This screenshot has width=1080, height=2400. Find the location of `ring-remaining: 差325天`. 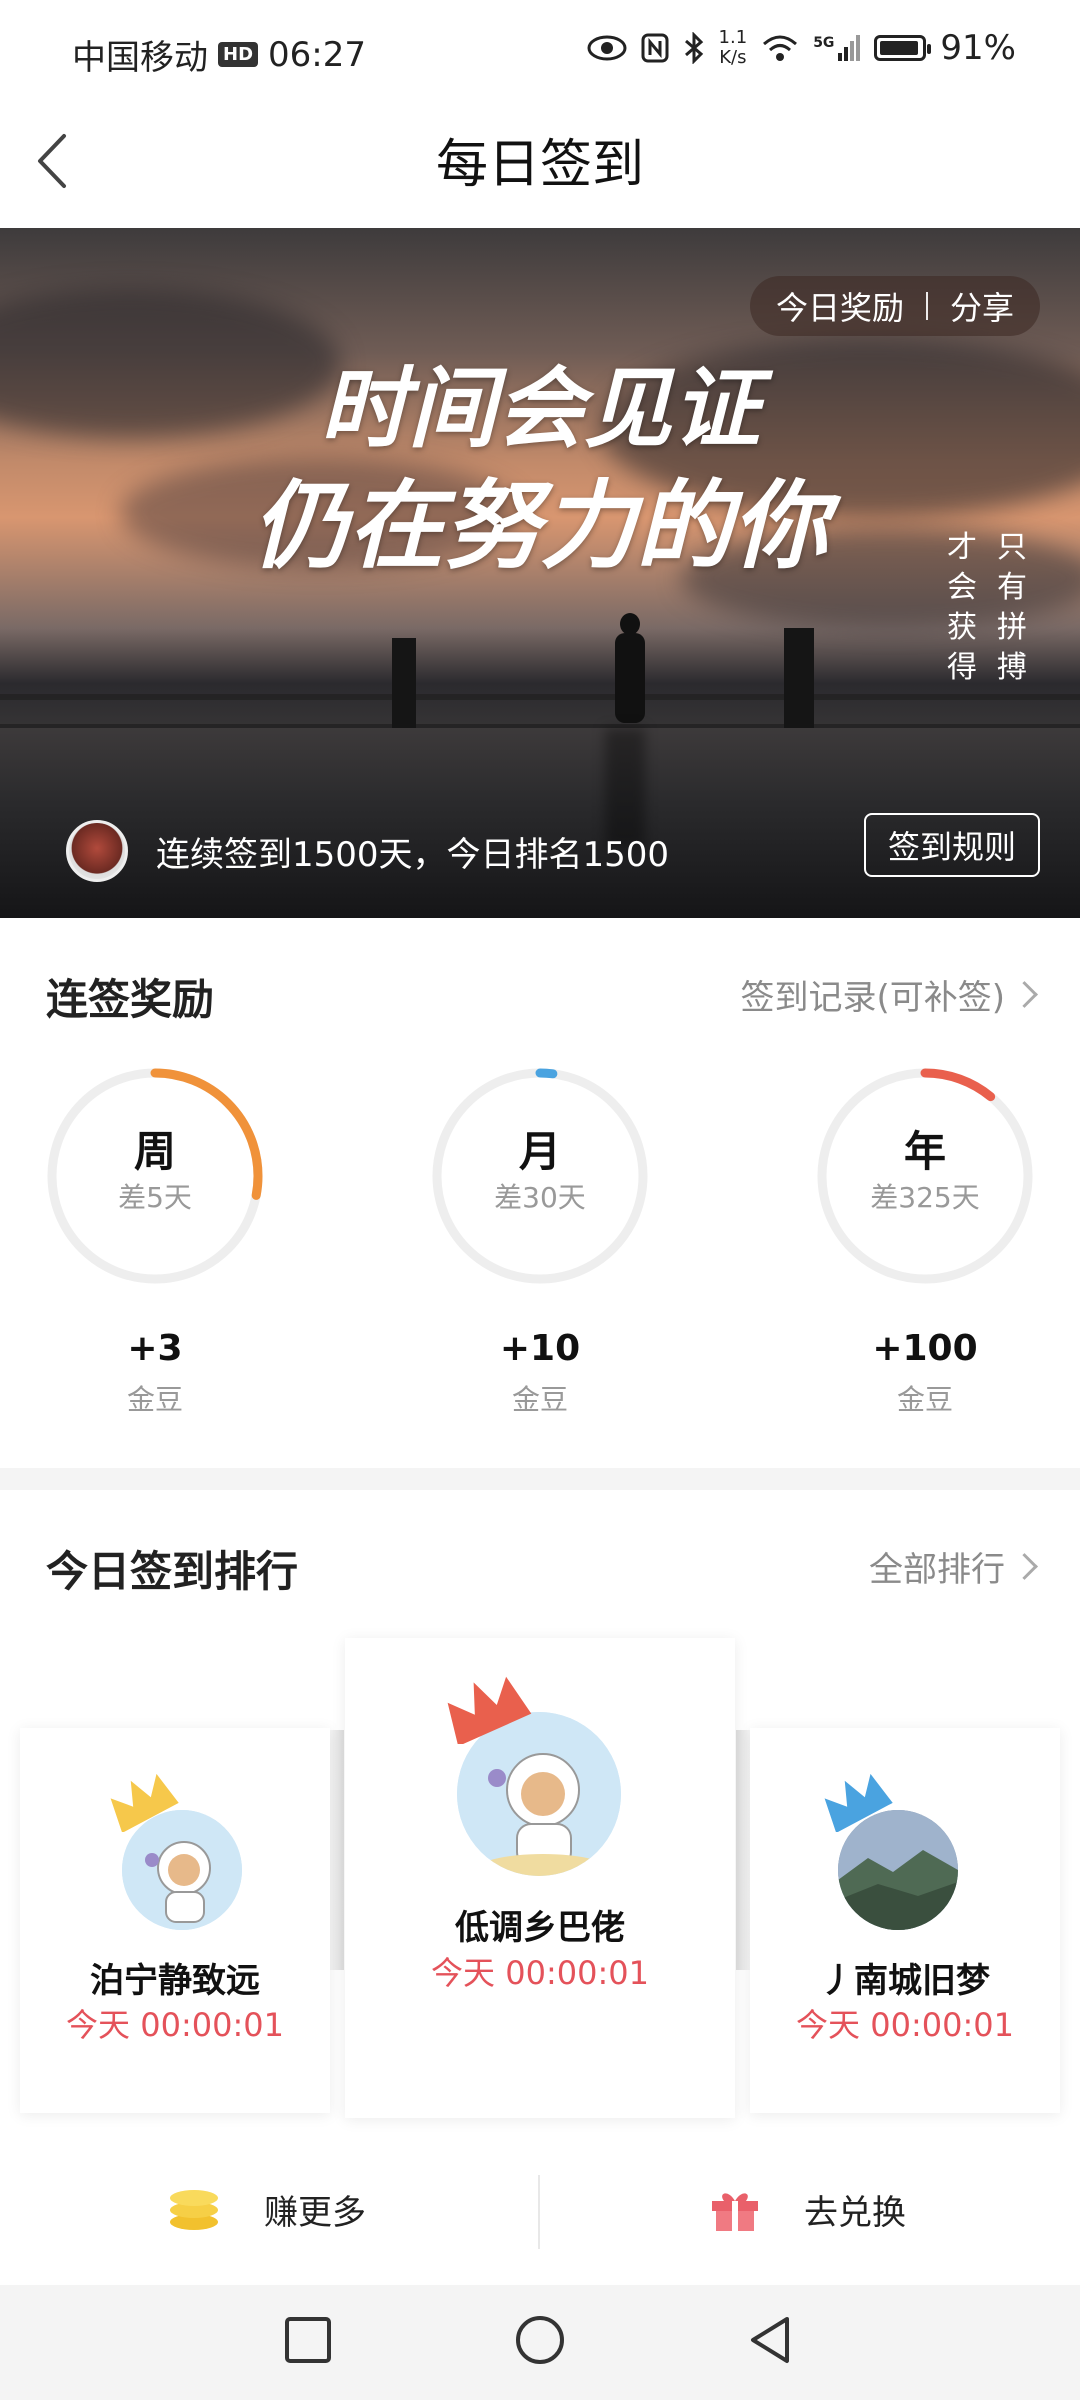

ring-remaining: 差325天 is located at coordinates (925, 1197).